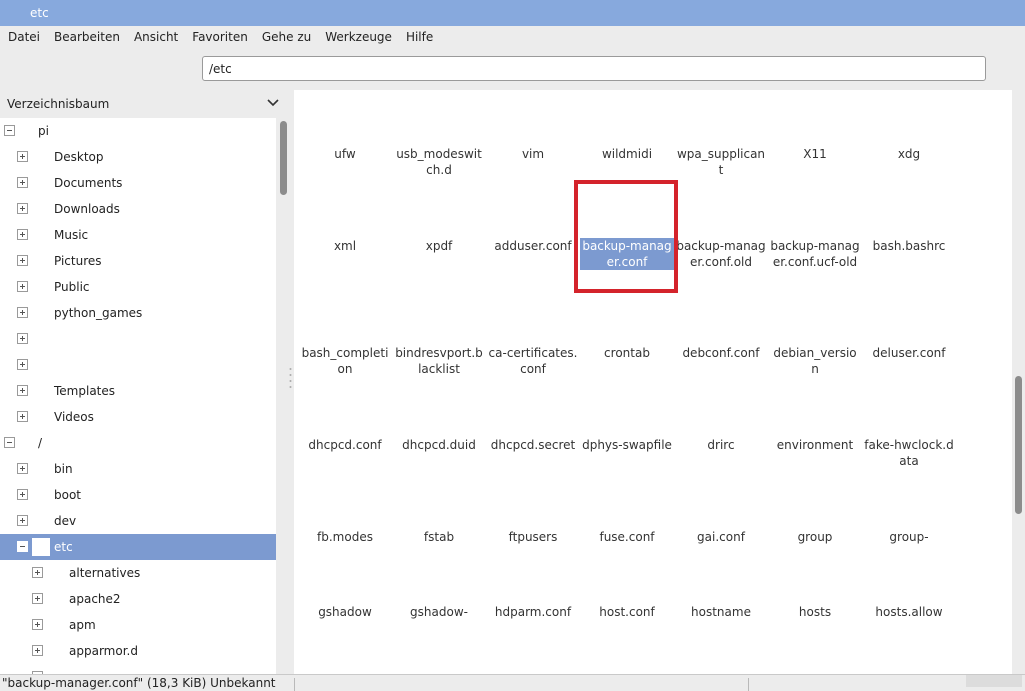  Describe the element at coordinates (815, 361) in the screenshot. I see `file-item: debian_version` at that location.